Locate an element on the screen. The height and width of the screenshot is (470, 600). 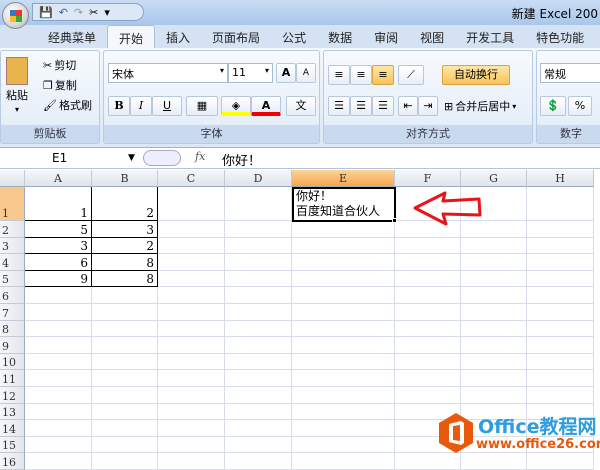
merge-center-button: ⊞ 合并后居中 ▾ is located at coordinates (480, 106).